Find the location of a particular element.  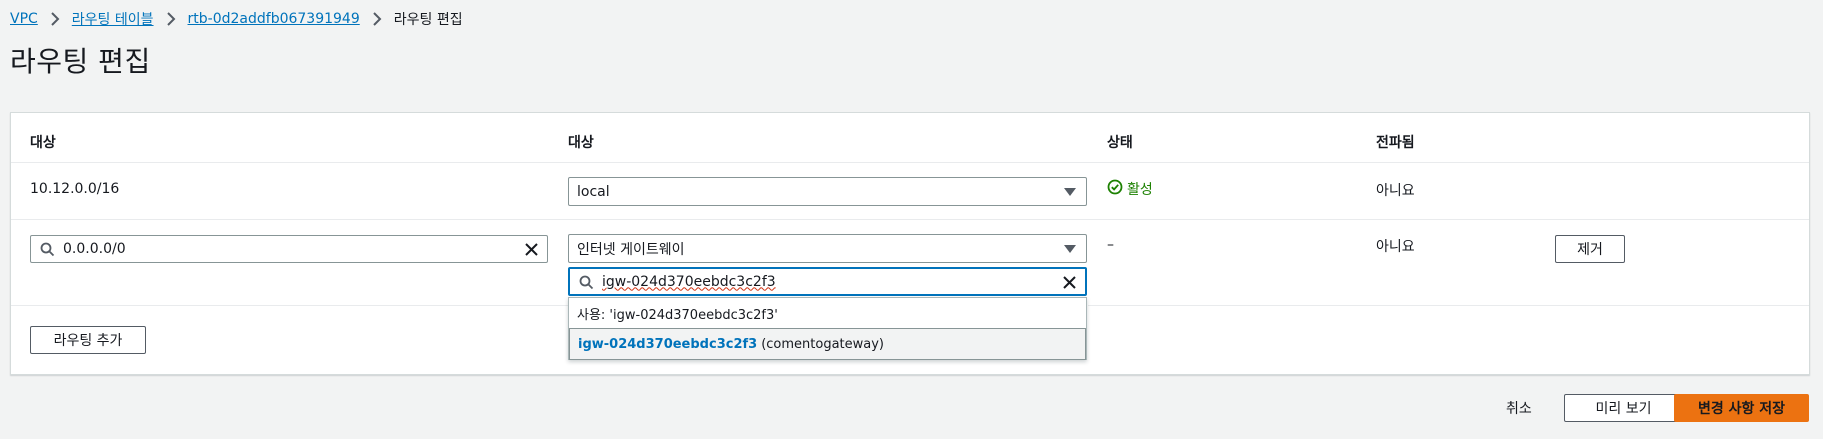

destination-input-value: 0.0.0.0/0 is located at coordinates (94, 249).